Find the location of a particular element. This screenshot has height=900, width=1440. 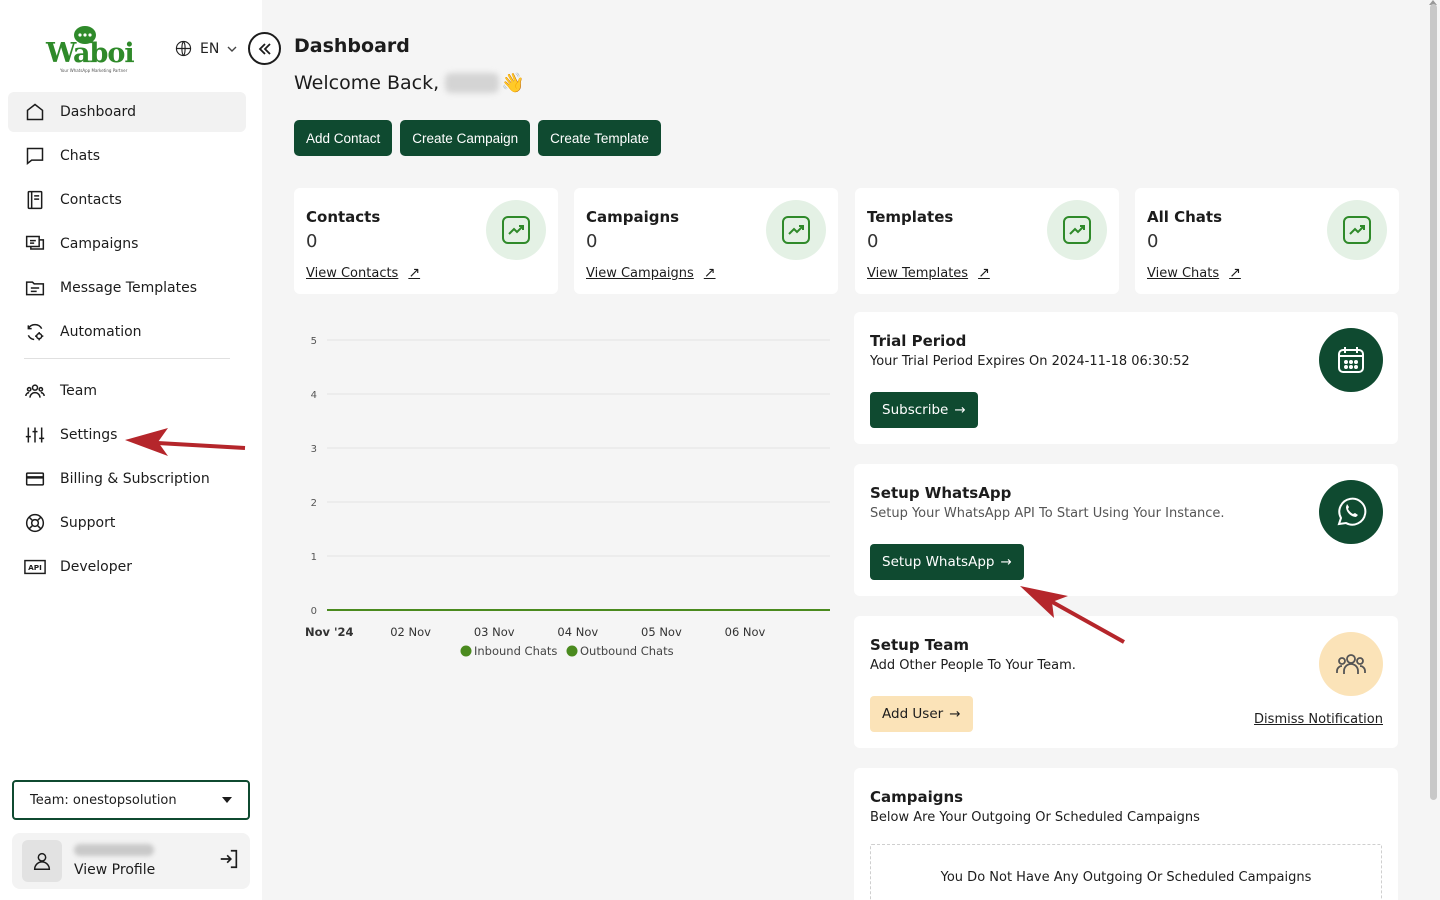

sidebar-item-developer: API Developer is located at coordinates (127, 567).